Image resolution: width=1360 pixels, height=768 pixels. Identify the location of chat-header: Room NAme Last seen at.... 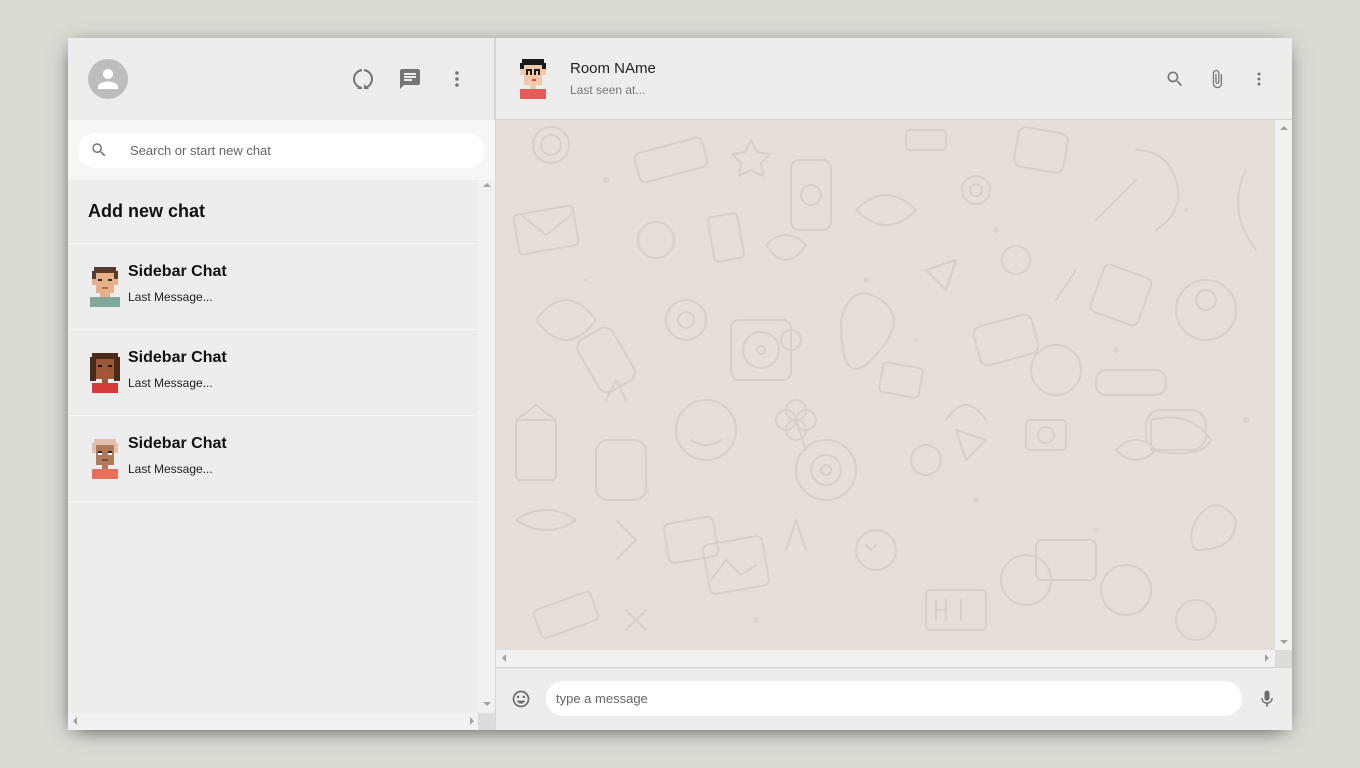
(894, 79).